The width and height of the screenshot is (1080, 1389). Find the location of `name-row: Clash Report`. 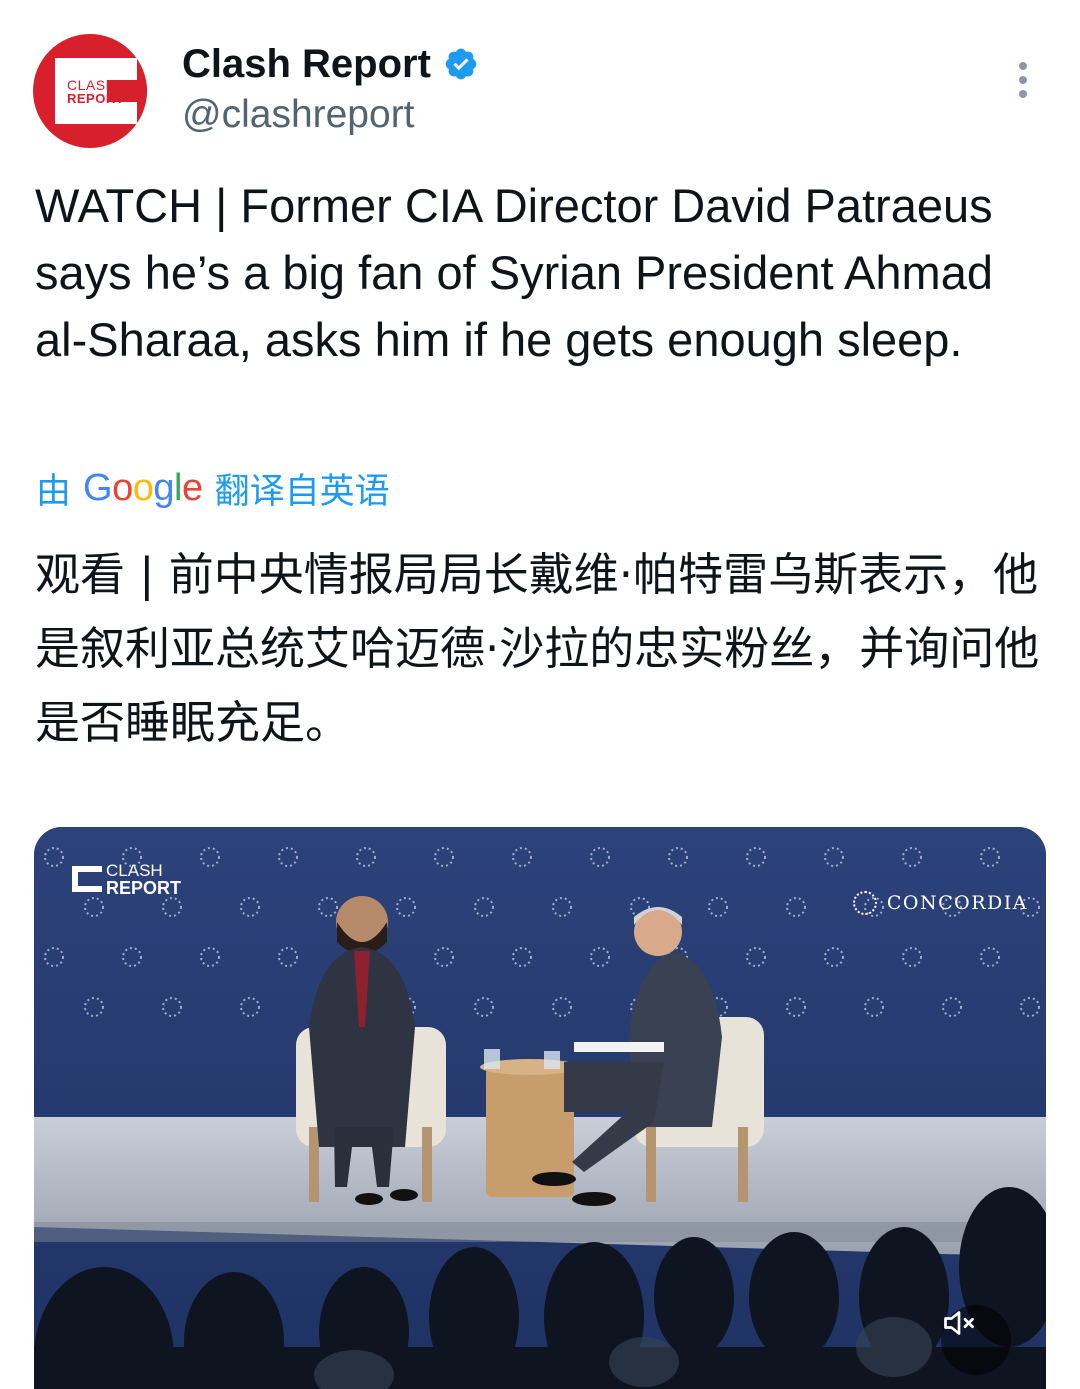

name-row: Clash Report is located at coordinates (330, 64).